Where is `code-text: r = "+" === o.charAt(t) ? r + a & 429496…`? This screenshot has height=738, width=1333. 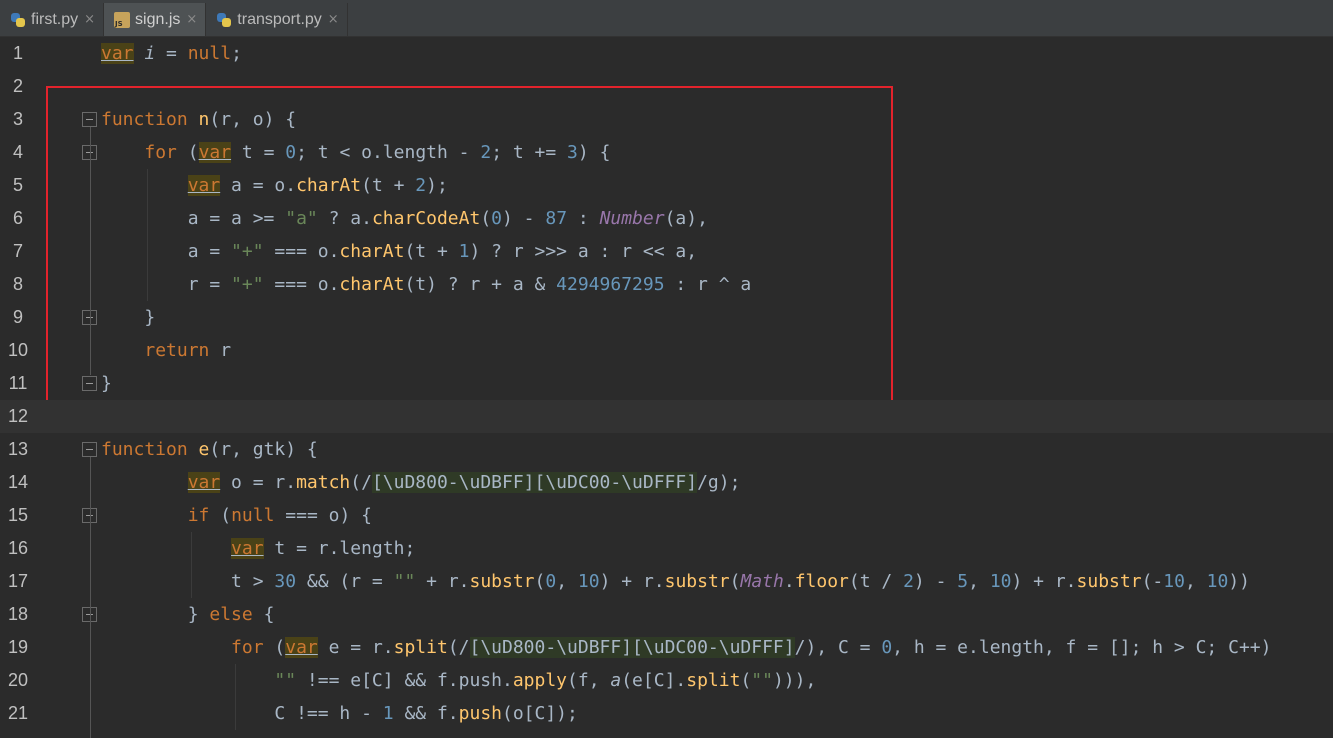 code-text: r = "+" === o.charAt(t) ? r + a & 429496… is located at coordinates (426, 284).